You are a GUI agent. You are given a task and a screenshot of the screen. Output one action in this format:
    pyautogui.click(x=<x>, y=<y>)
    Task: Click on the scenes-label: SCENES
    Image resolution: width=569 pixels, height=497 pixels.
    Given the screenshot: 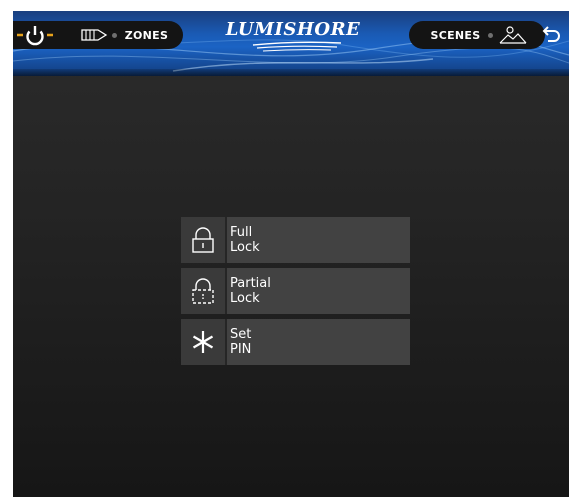 What is the action you would take?
    pyautogui.click(x=455, y=35)
    